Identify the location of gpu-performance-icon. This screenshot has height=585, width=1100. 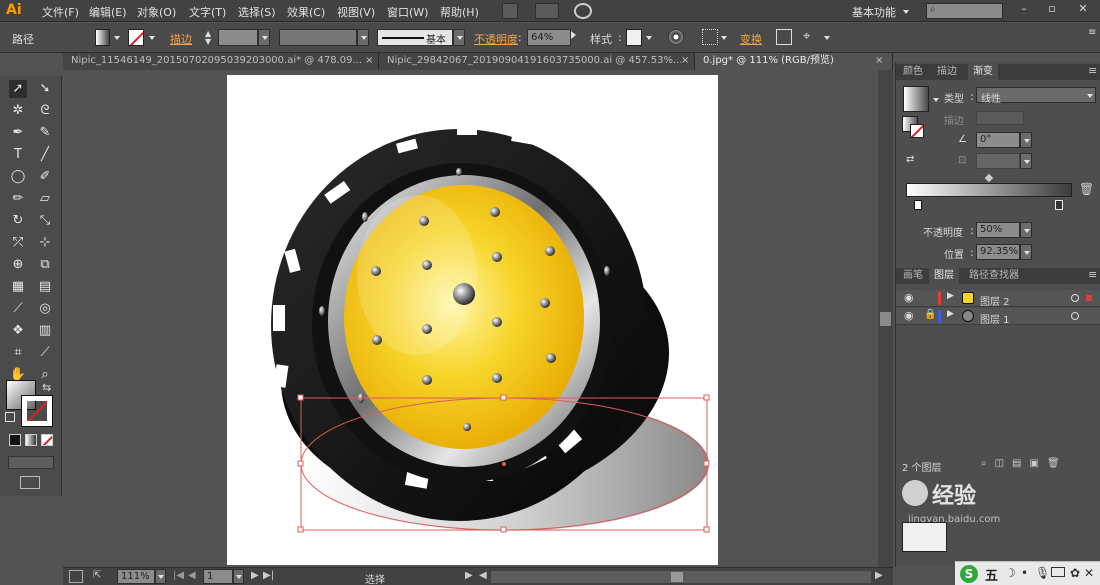
(583, 11).